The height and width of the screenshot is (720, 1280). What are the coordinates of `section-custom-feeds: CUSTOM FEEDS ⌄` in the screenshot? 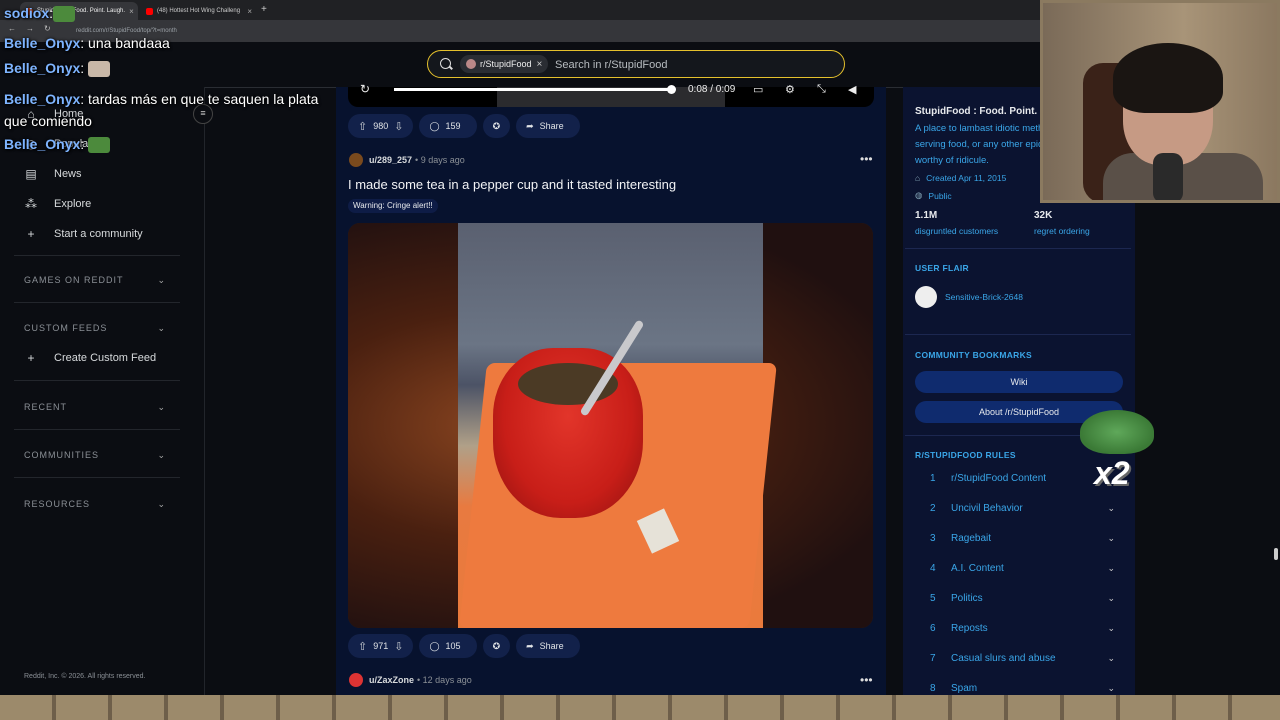 It's located at (95, 328).